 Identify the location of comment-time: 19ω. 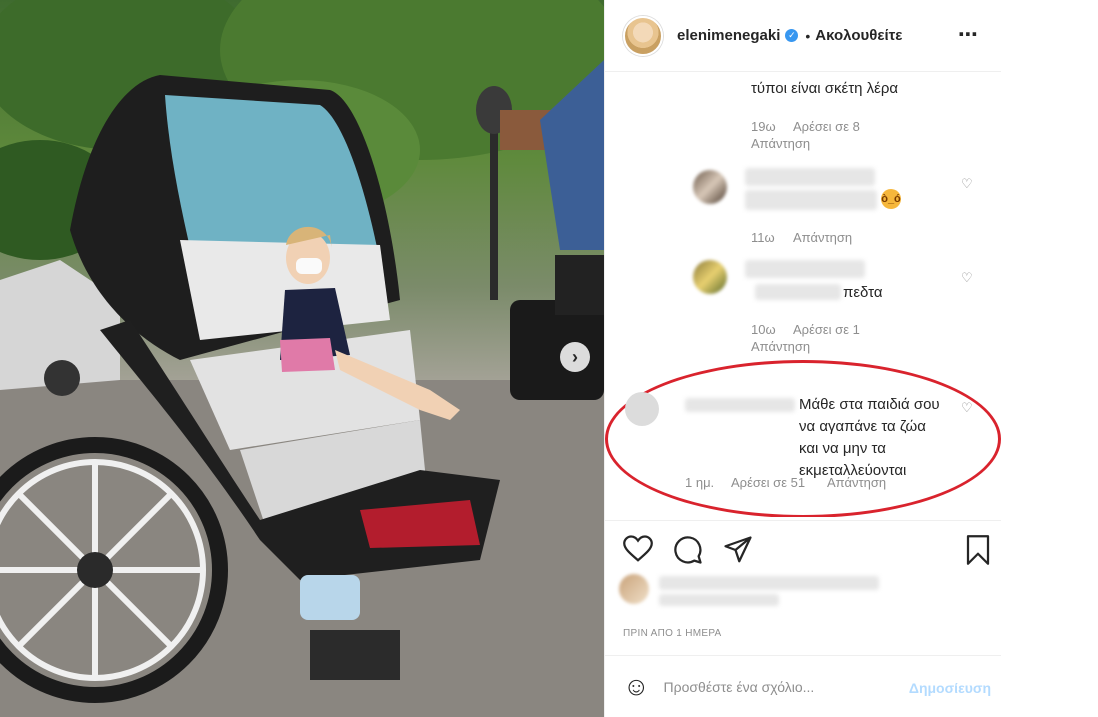
(763, 126).